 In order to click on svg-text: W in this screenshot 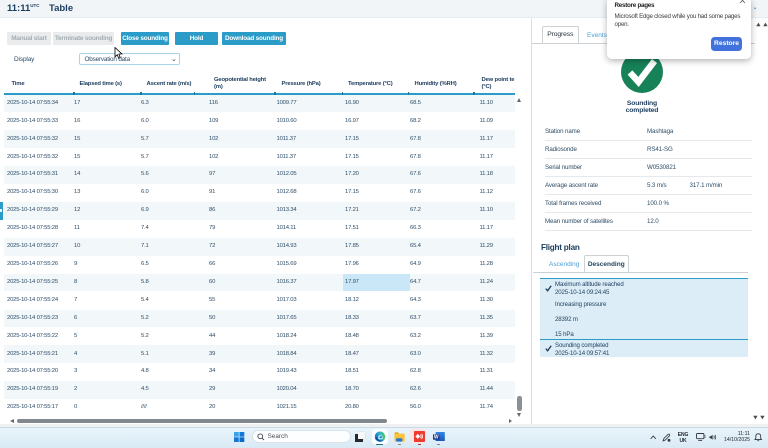, I will do `click(436, 437)`.